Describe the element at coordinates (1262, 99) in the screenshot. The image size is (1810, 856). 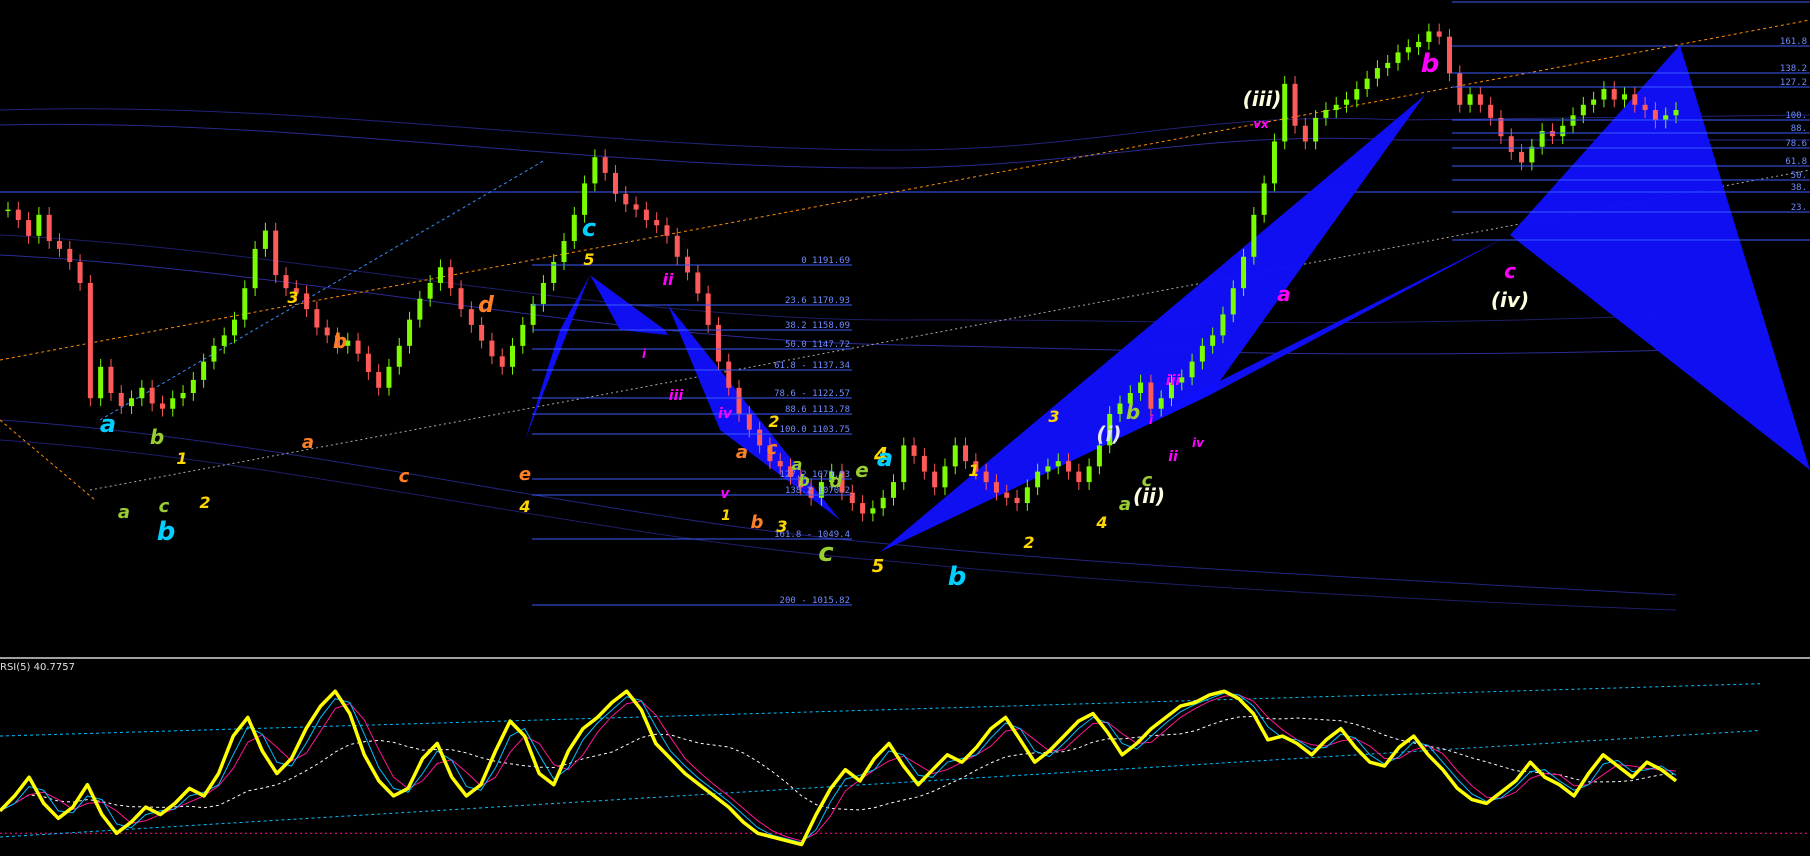
I see `wave-label: (iii)` at that location.